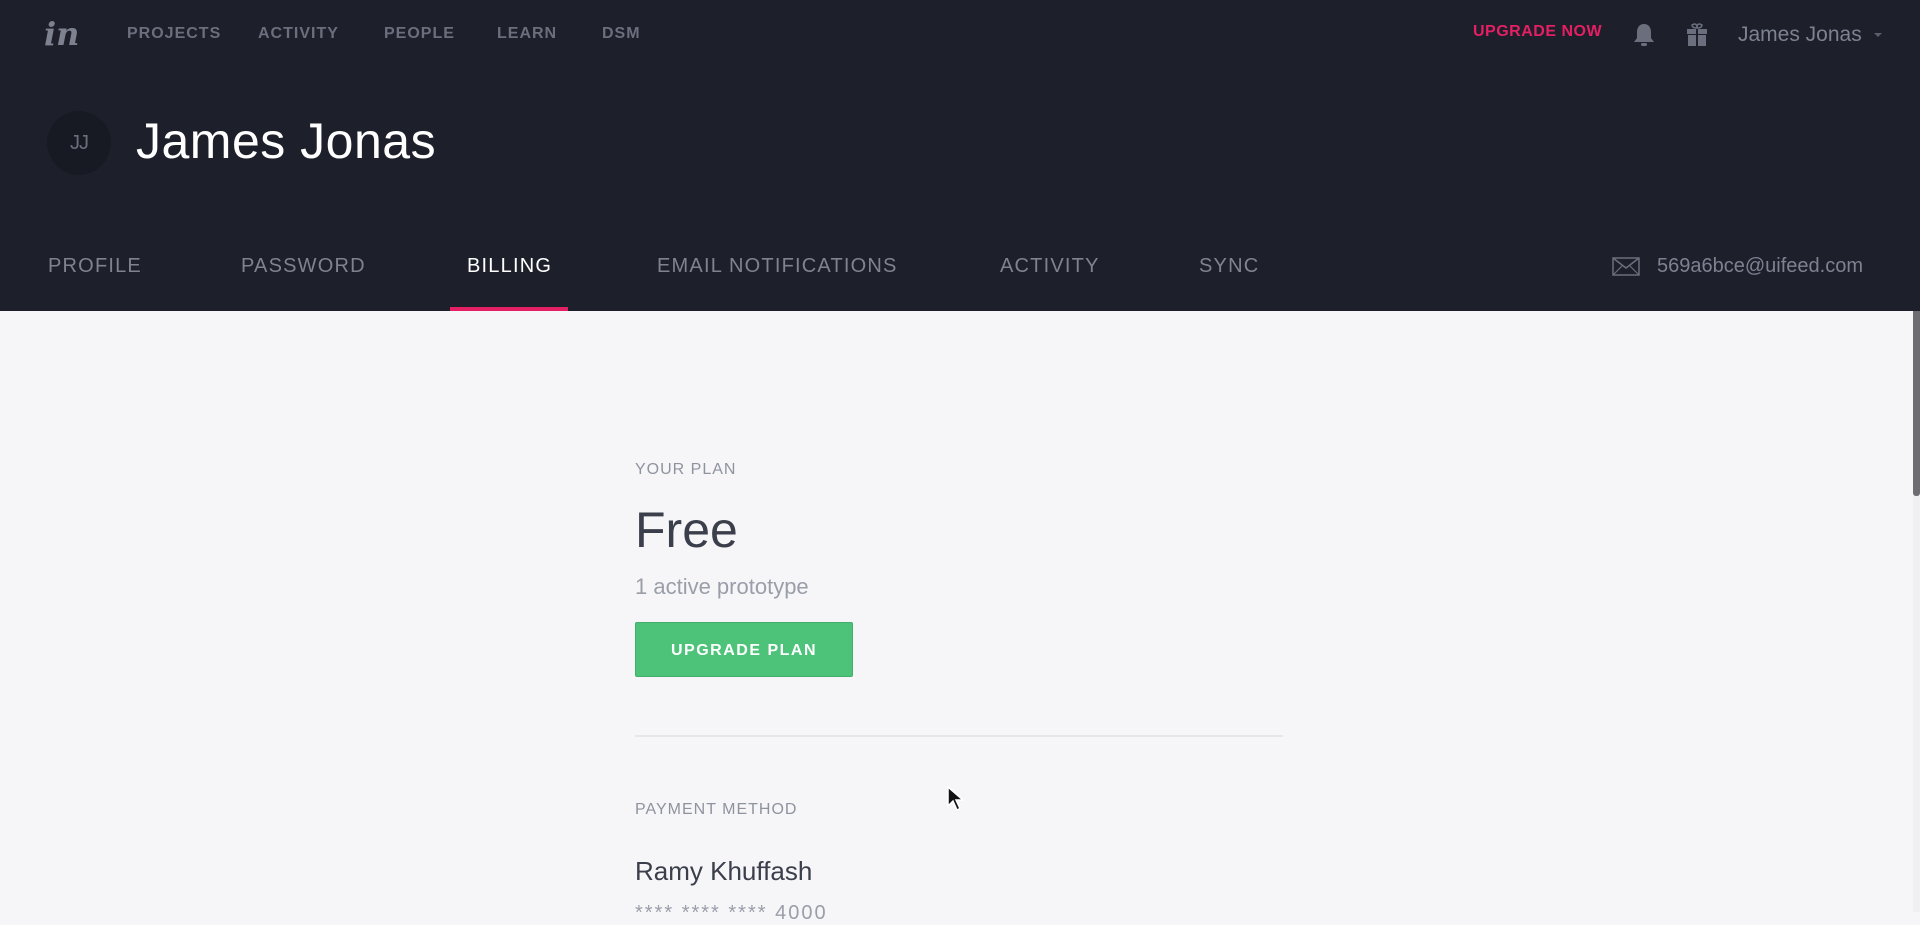 The width and height of the screenshot is (1920, 925). Describe the element at coordinates (1050, 266) in the screenshot. I see `tab-activity: ACTIVITY` at that location.